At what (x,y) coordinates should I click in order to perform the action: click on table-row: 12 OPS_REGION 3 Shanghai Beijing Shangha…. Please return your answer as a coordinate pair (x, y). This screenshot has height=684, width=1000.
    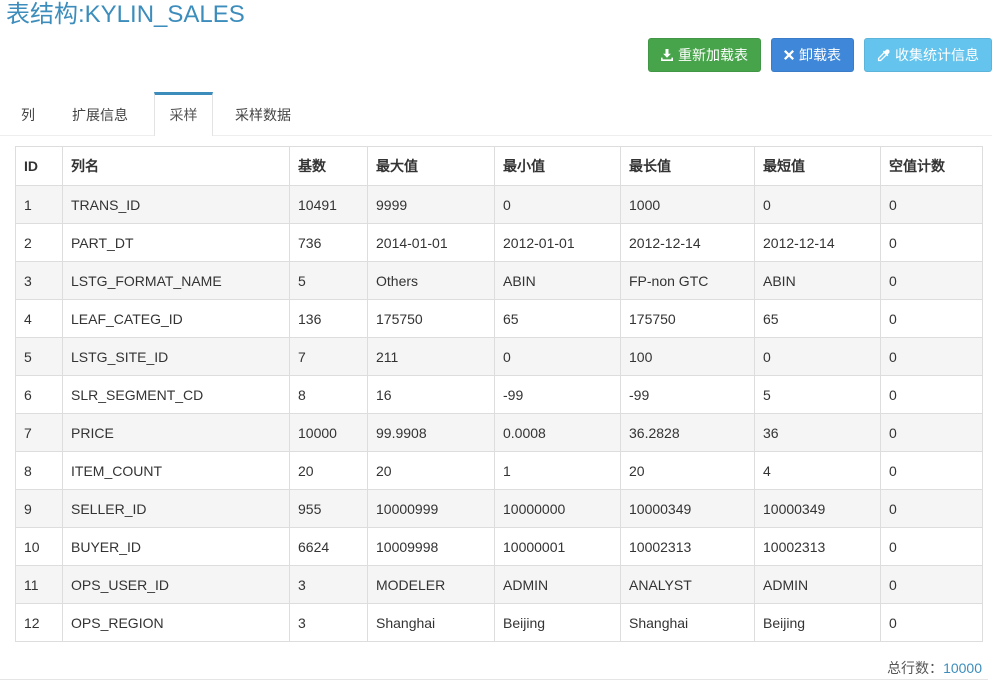
    Looking at the image, I should click on (499, 622).